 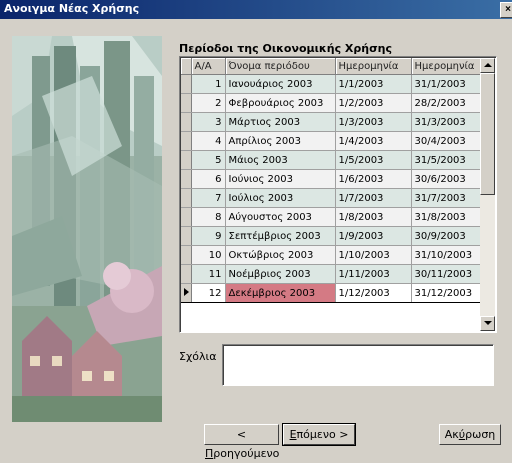 What do you see at coordinates (209, 453) in the screenshot?
I see `previous-button-hotkey: Π` at bounding box center [209, 453].